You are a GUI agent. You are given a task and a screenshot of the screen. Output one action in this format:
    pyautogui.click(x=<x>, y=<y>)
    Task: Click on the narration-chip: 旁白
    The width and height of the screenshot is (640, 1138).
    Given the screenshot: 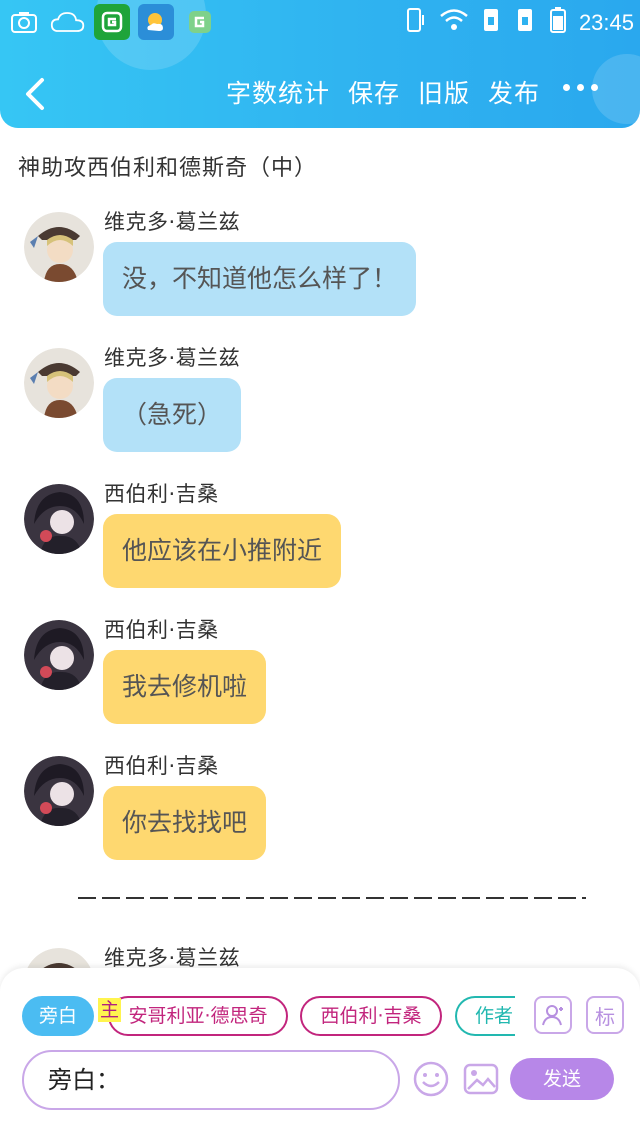 What is the action you would take?
    pyautogui.click(x=58, y=1016)
    